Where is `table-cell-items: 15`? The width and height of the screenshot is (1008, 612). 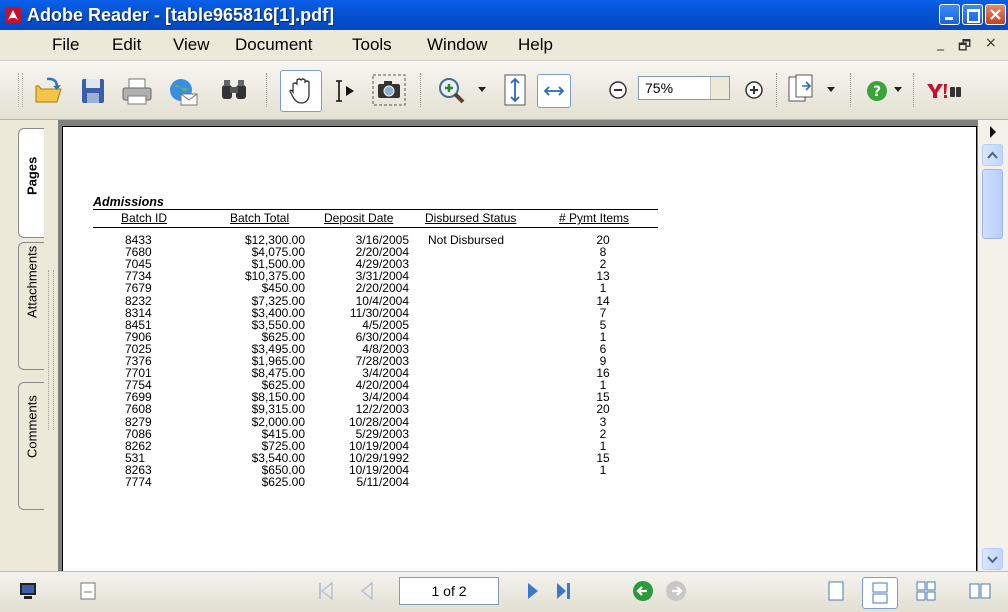 table-cell-items: 15 is located at coordinates (603, 457).